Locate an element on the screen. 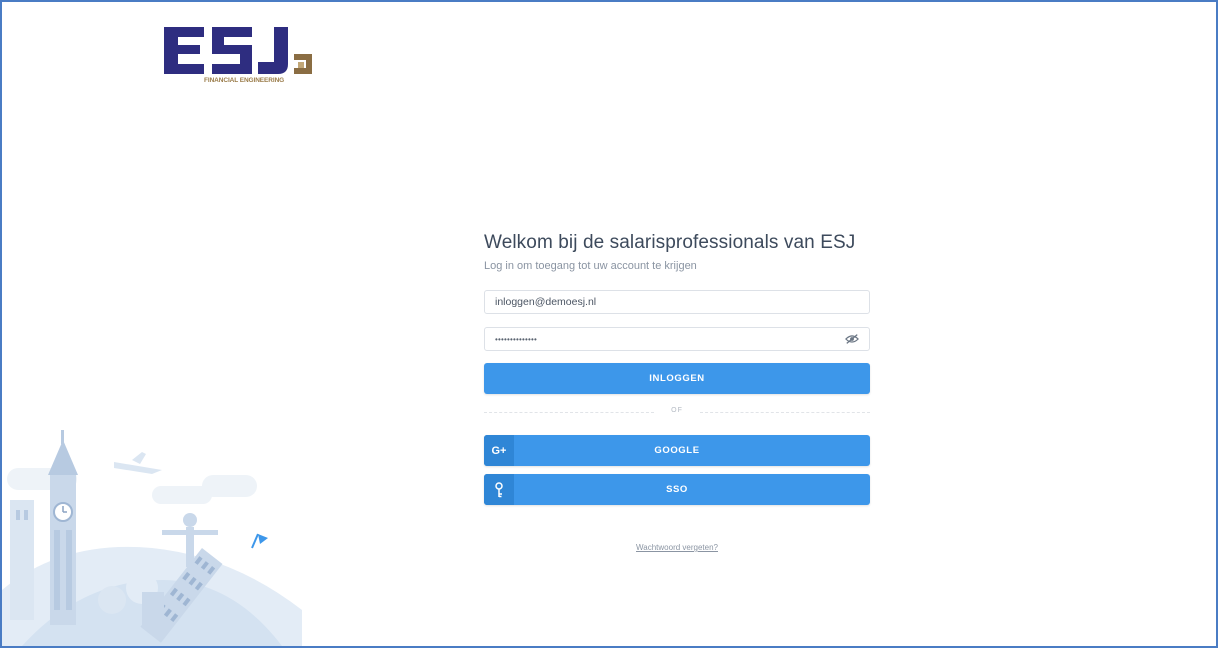  google-login-button: G+ GOOGLE is located at coordinates (677, 450).